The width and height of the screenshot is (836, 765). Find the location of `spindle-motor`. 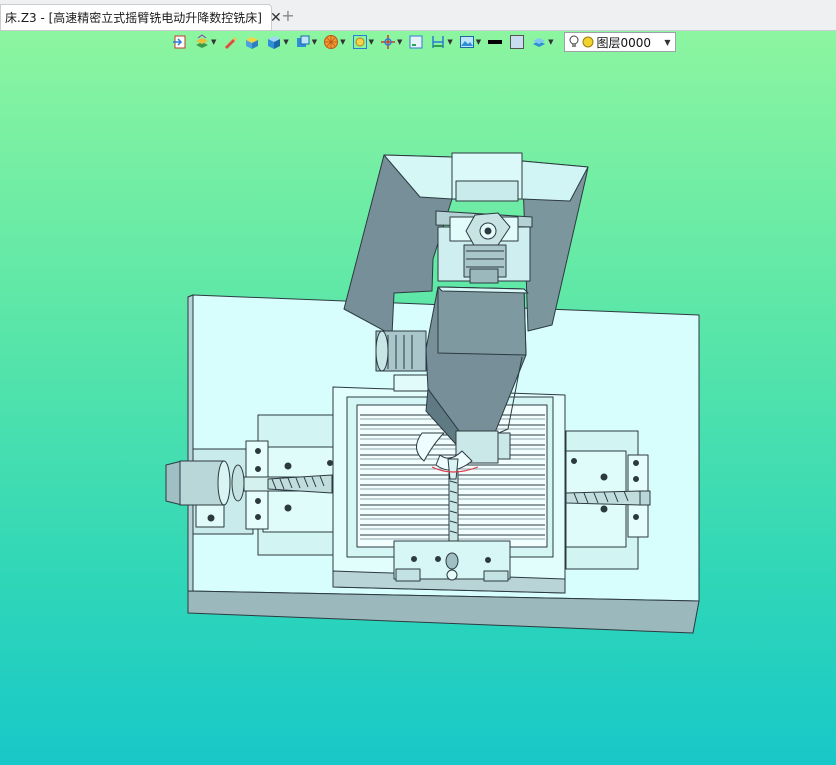

spindle-motor is located at coordinates (487, 248).